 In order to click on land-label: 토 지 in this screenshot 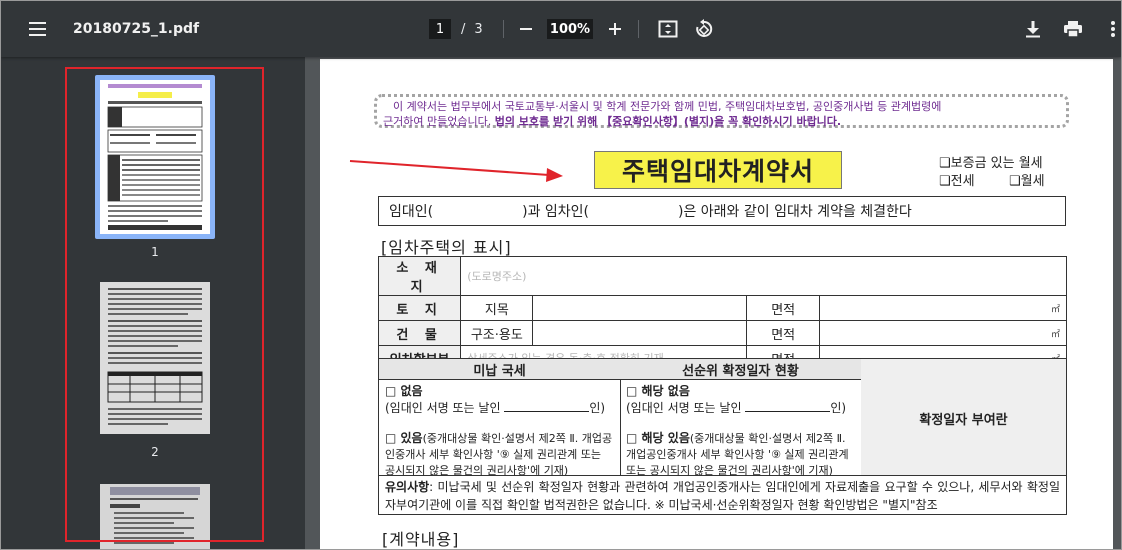, I will do `click(419, 308)`.